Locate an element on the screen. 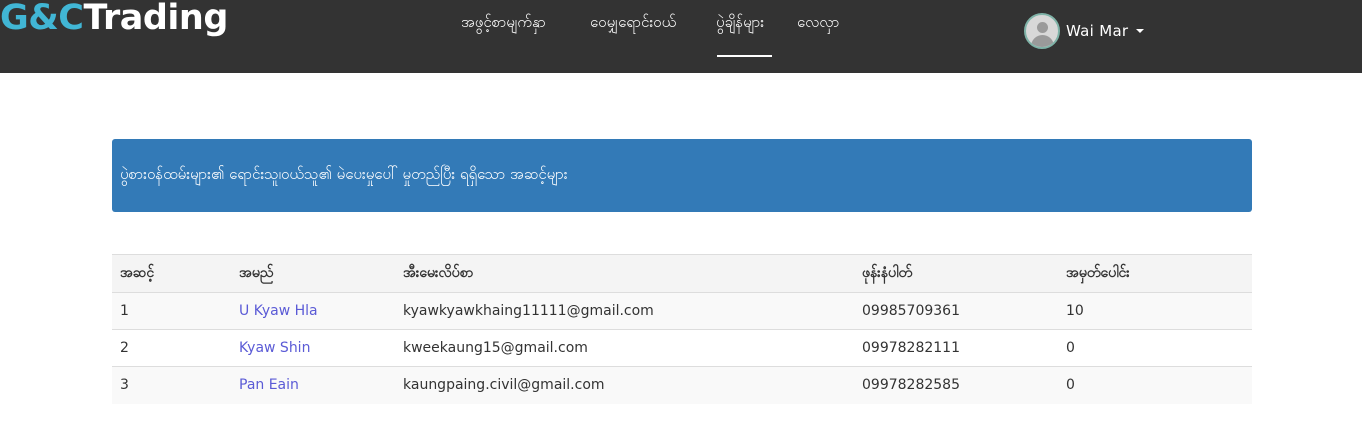 This screenshot has height=437, width=1362. cell-rank: 3 is located at coordinates (171, 385).